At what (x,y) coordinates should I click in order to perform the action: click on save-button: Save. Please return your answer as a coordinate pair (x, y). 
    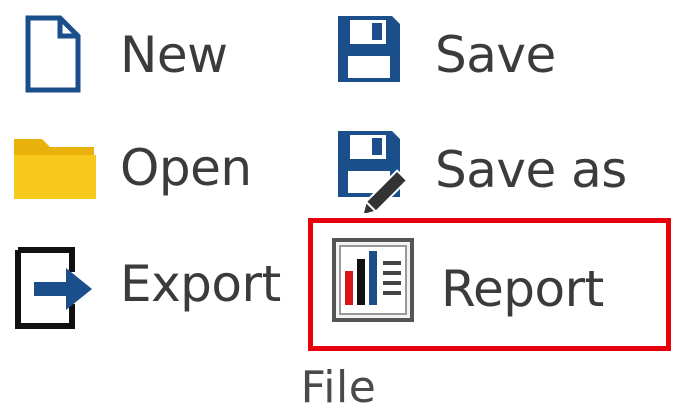
    Looking at the image, I should click on (490, 55).